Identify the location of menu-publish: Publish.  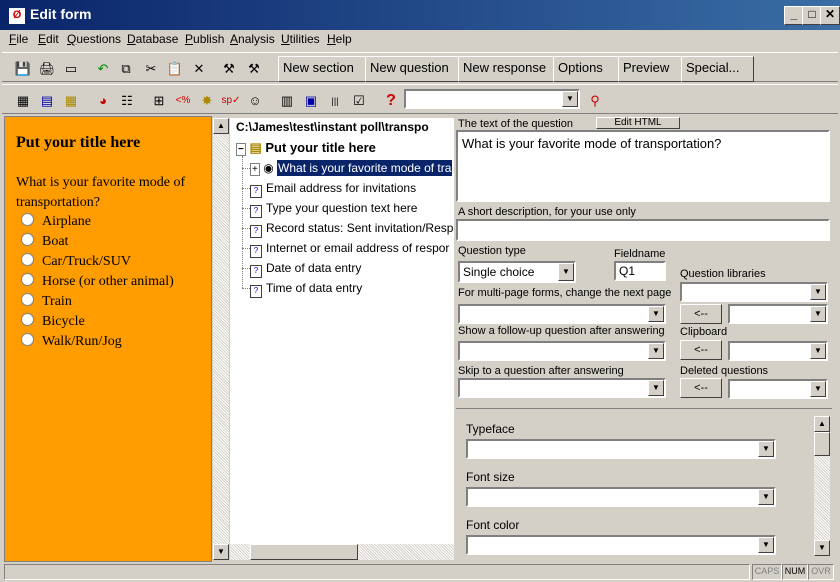
(204, 39).